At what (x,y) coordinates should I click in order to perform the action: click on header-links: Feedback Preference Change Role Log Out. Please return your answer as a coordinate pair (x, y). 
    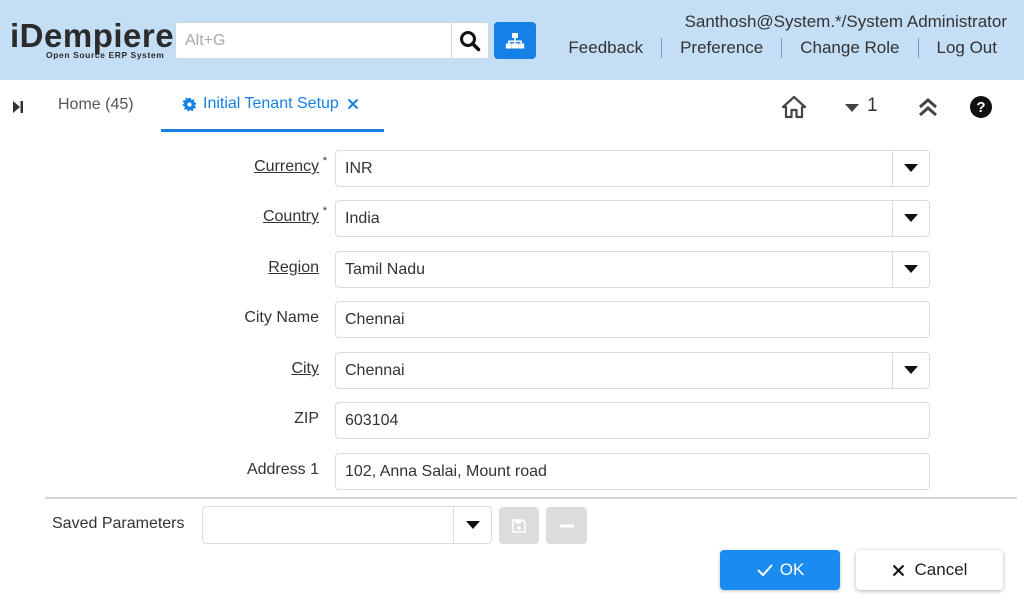
    Looking at the image, I should click on (782, 48).